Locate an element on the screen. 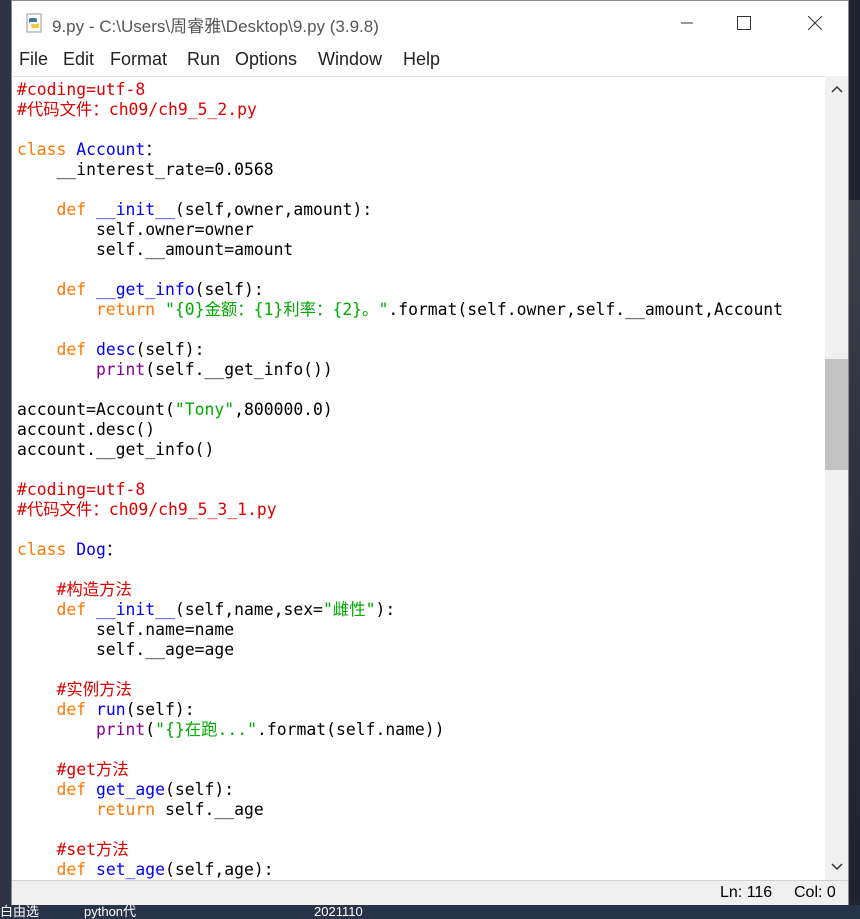  code-token: set_age is located at coordinates (130, 869).